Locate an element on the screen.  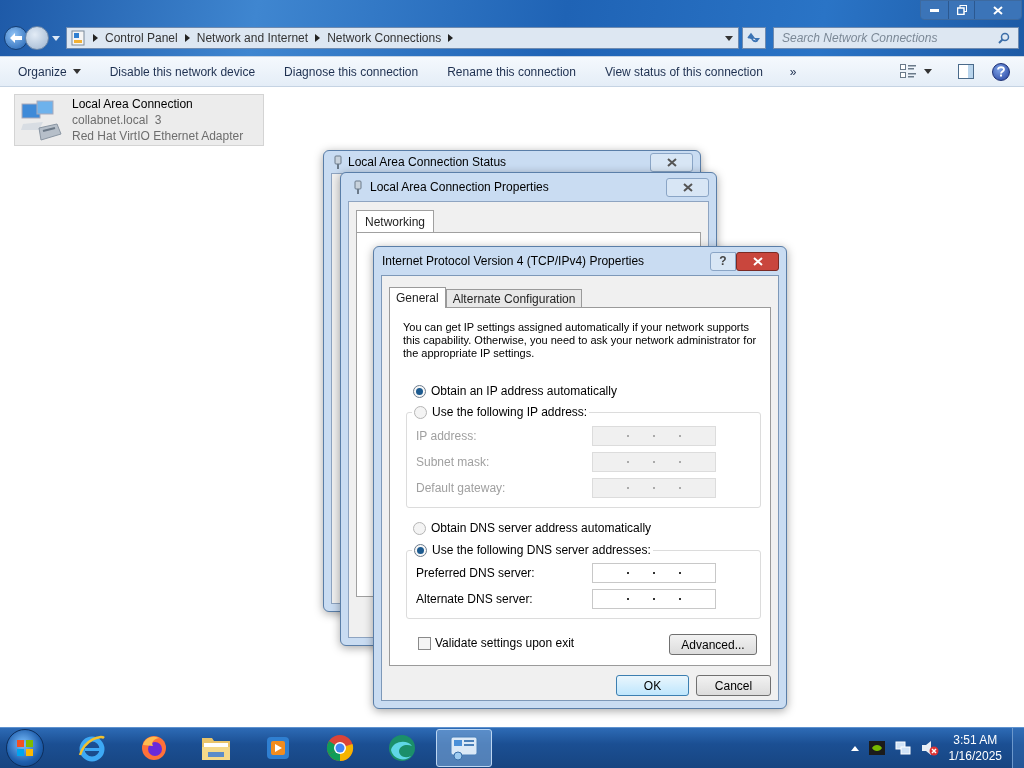
search-input: Search Network Connections is located at coordinates (890, 38).